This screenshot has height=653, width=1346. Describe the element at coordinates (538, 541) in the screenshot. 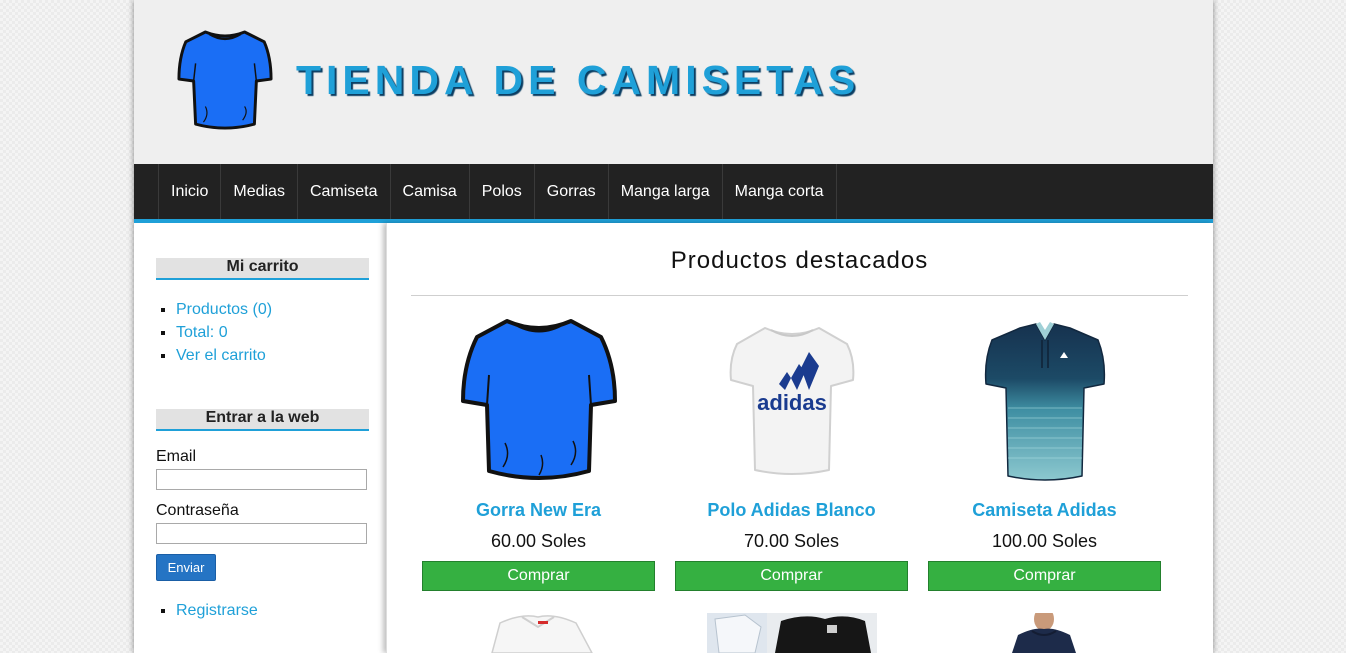

I see `product-price: 60.00 Soles` at that location.